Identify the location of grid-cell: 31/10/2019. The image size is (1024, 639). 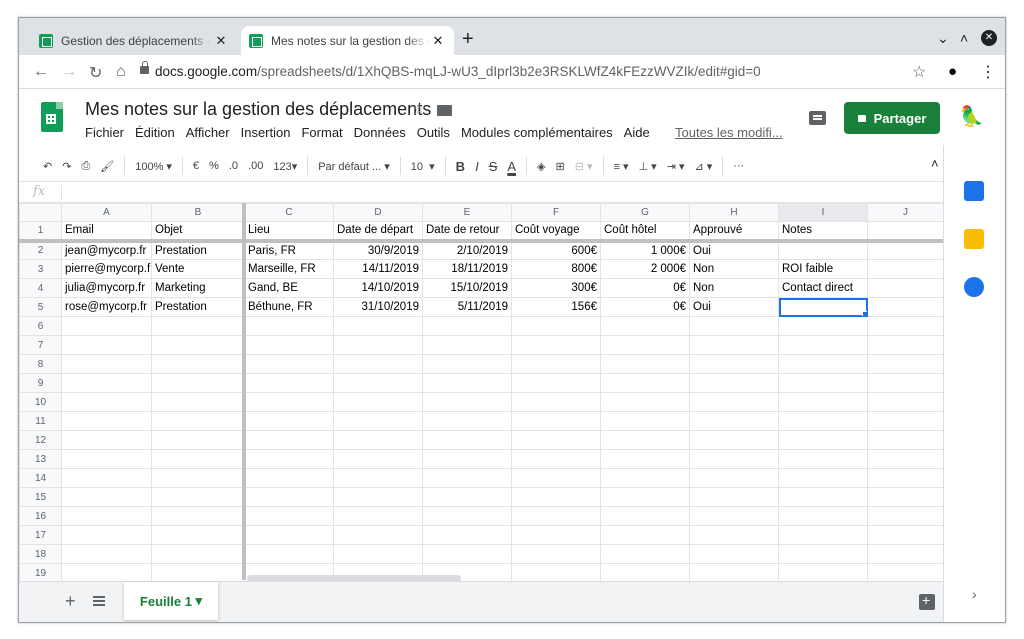
(378, 307).